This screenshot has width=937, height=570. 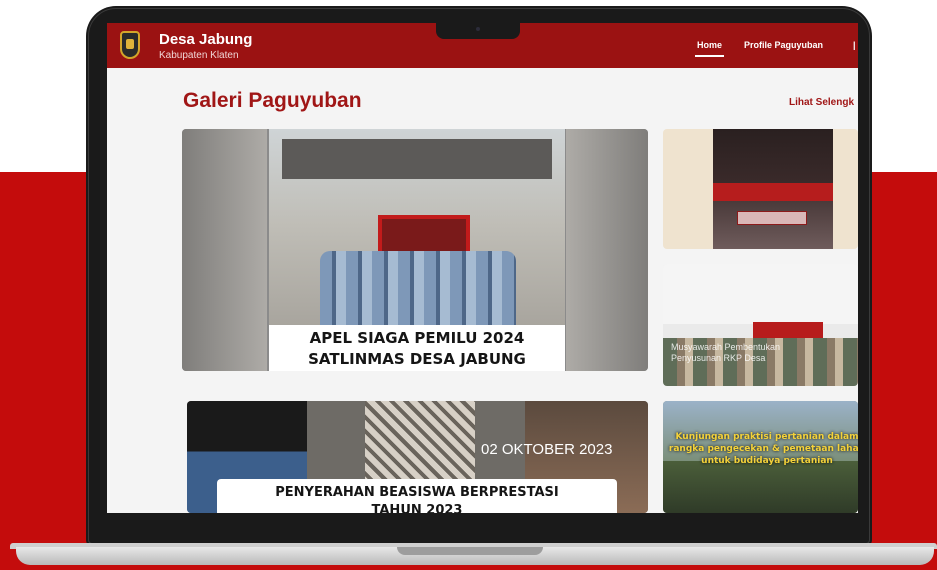 I want to click on gallery-caption: APEL SIAGA PEMILU 2024, so click(x=417, y=338).